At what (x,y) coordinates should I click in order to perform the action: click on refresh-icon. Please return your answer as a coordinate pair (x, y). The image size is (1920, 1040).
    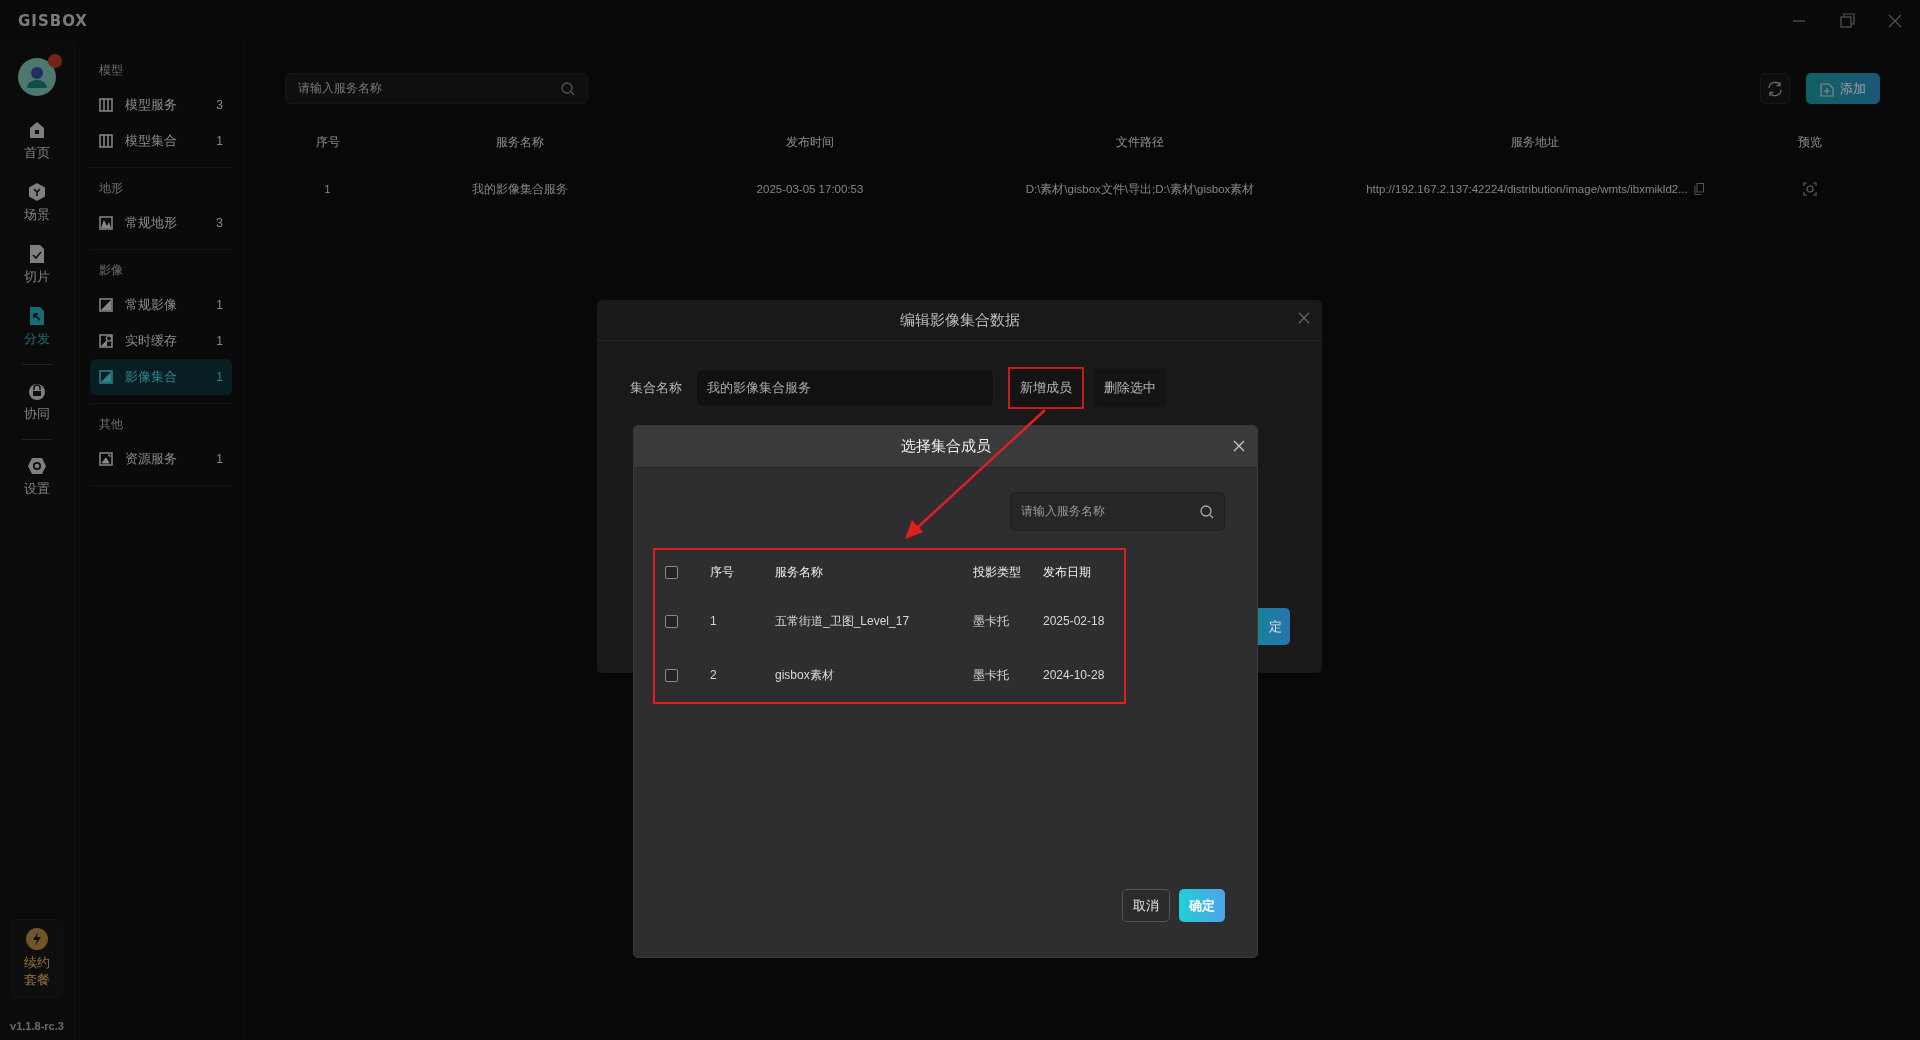
    Looking at the image, I should click on (1775, 88).